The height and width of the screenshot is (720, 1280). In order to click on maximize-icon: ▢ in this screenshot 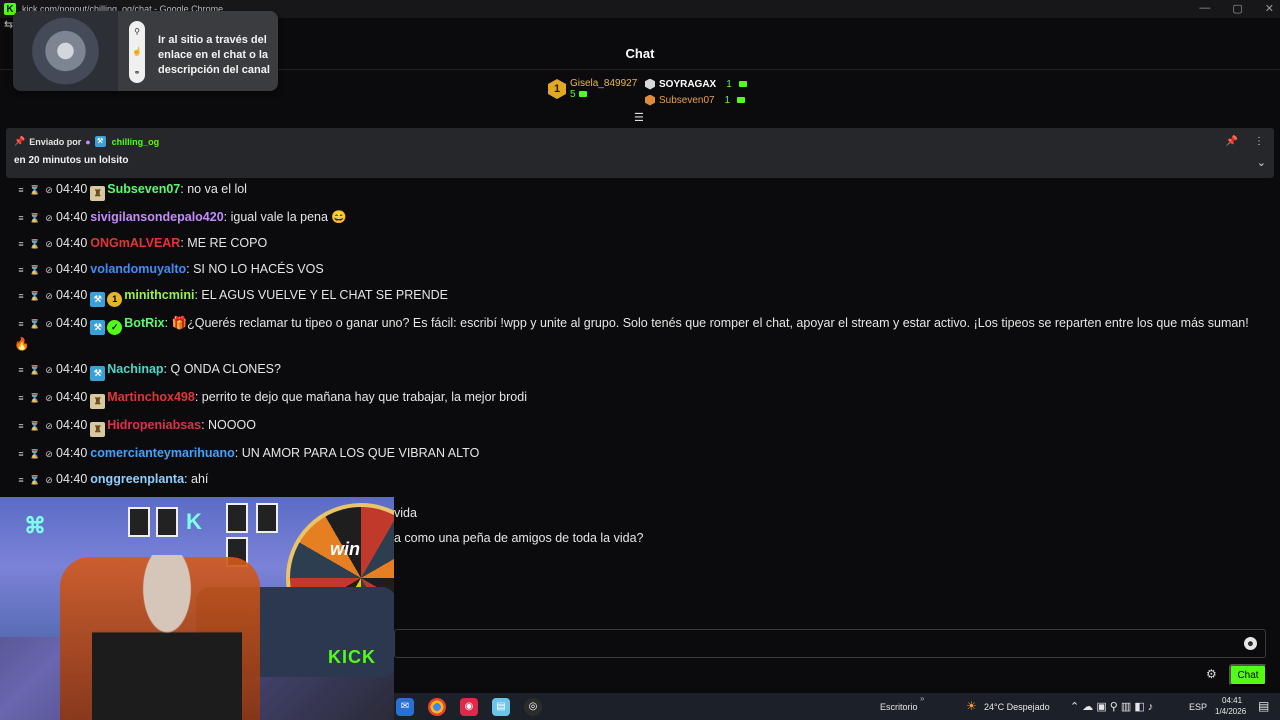, I will do `click(1237, 8)`.